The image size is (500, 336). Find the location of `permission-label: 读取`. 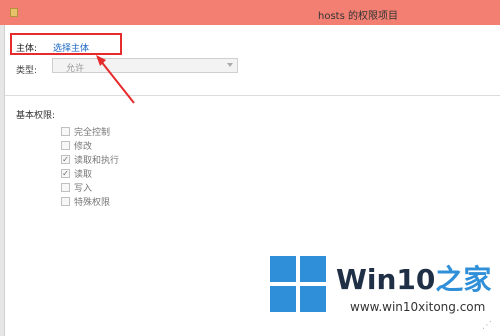

permission-label: 读取 is located at coordinates (83, 174).